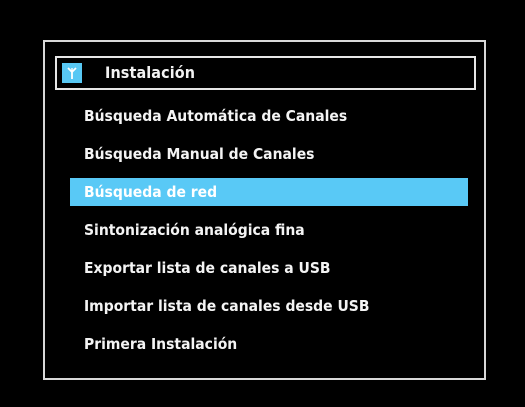 Image resolution: width=525 pixels, height=407 pixels. I want to click on menu-item-import-channel-list: Importar lista de canales desde USB, so click(269, 306).